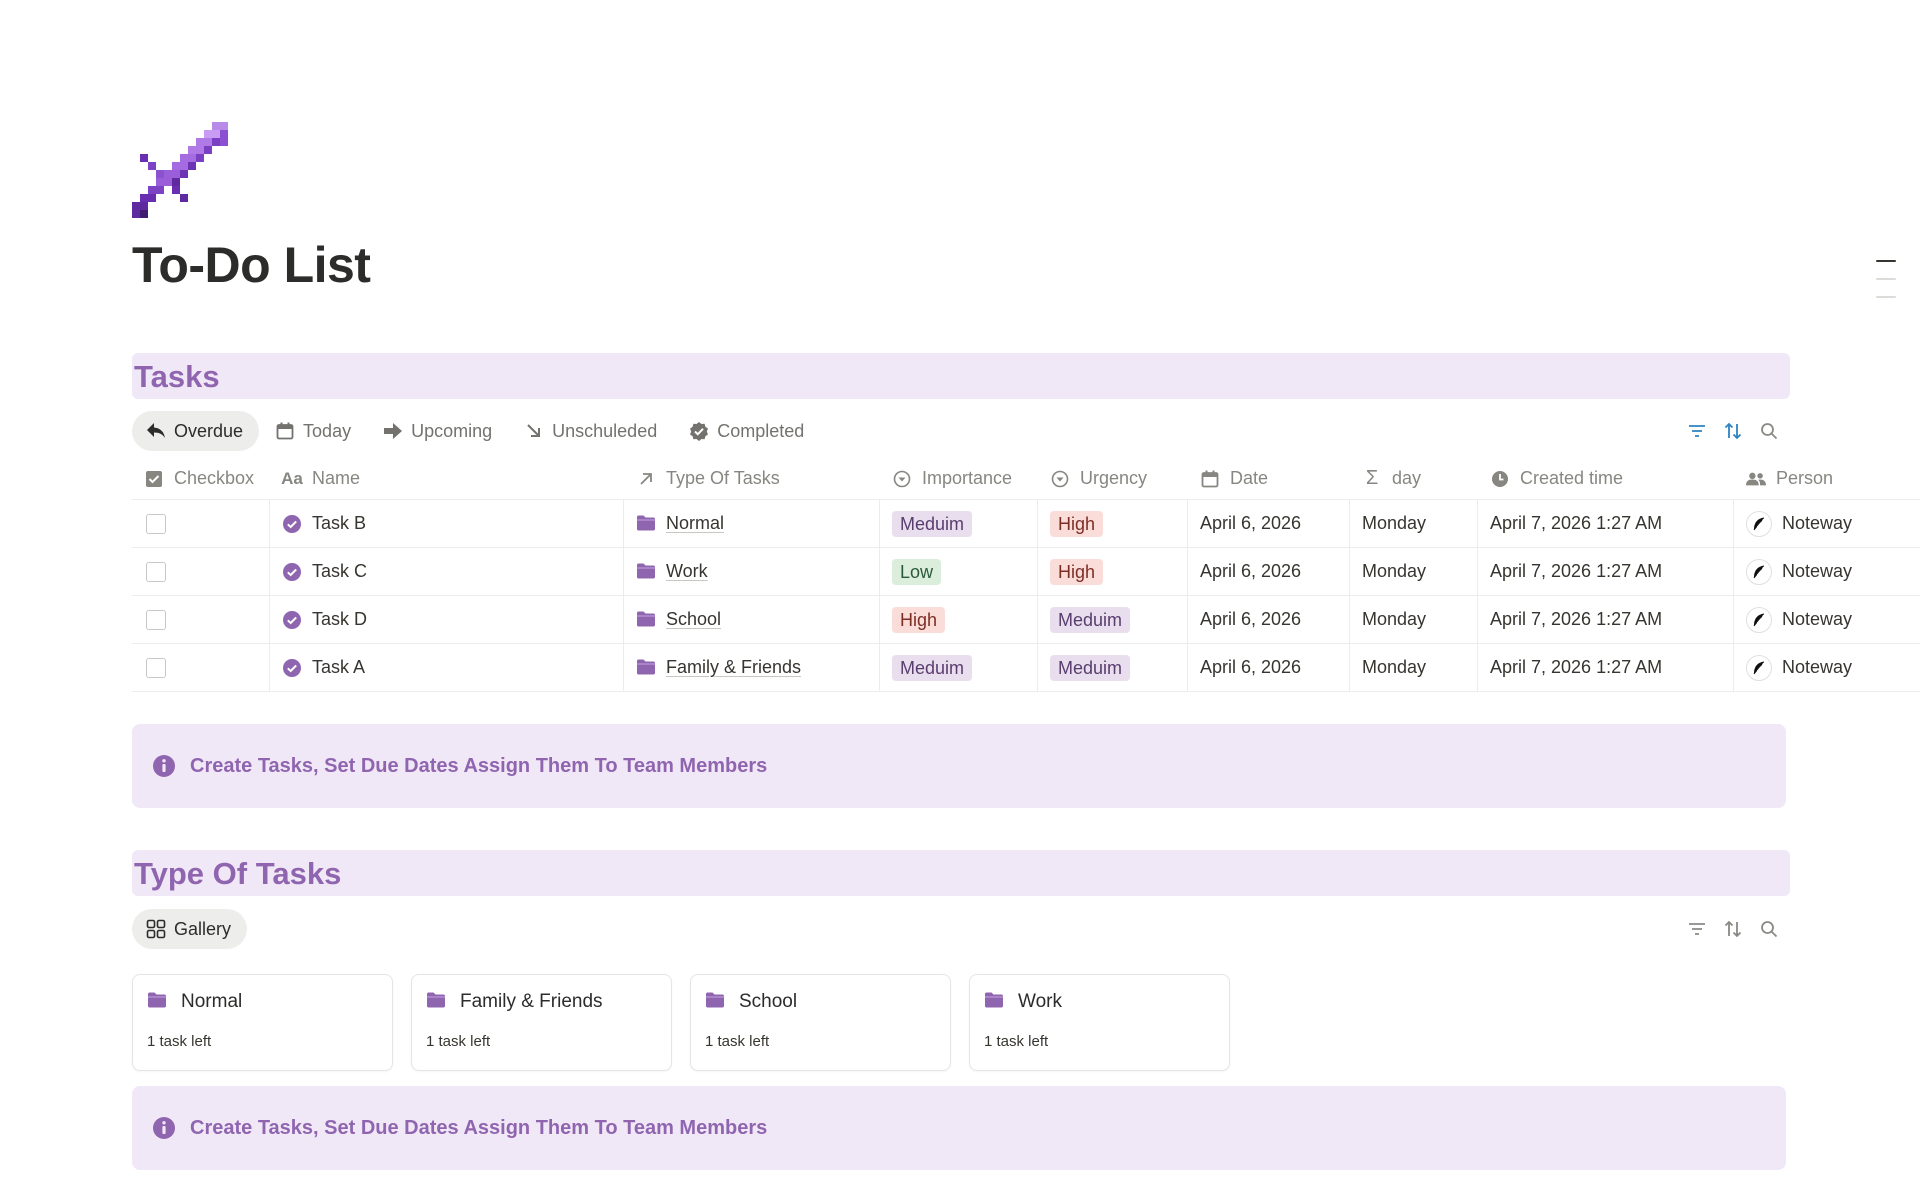 This screenshot has width=1920, height=1199. What do you see at coordinates (447, 523) in the screenshot?
I see `row-name-cell: Task B` at bounding box center [447, 523].